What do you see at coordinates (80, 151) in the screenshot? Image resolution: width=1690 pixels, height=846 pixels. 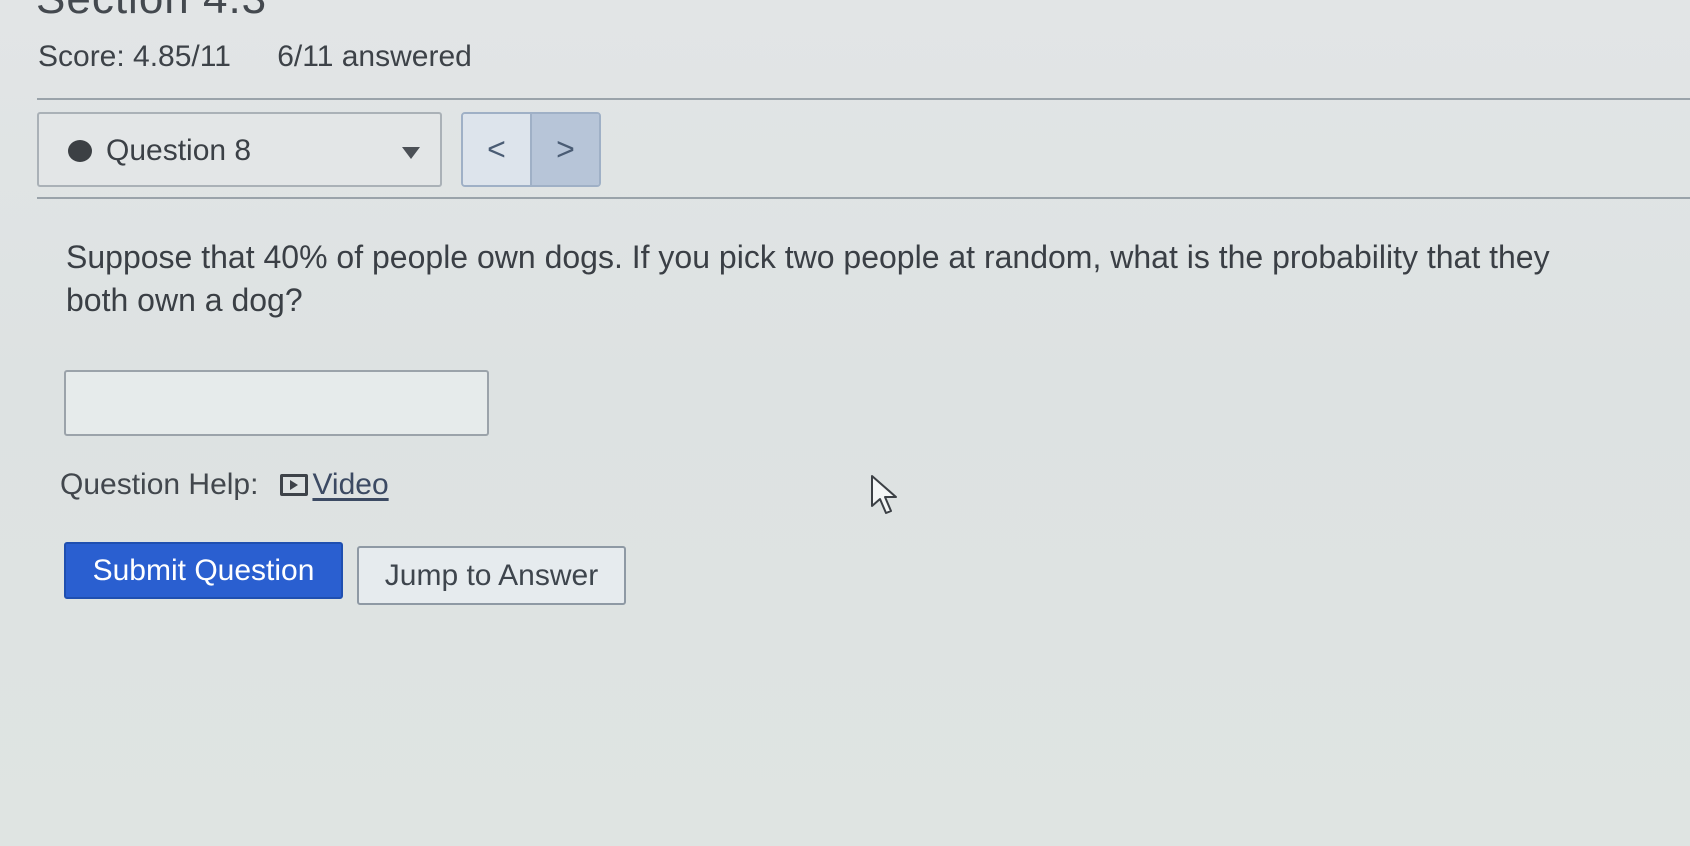 I see `question-status-icon` at bounding box center [80, 151].